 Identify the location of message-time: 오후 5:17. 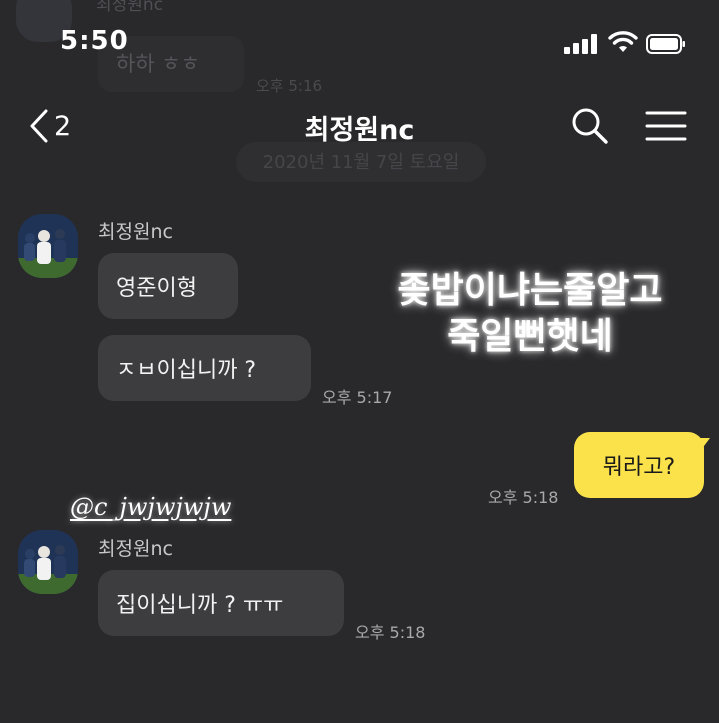
(357, 397).